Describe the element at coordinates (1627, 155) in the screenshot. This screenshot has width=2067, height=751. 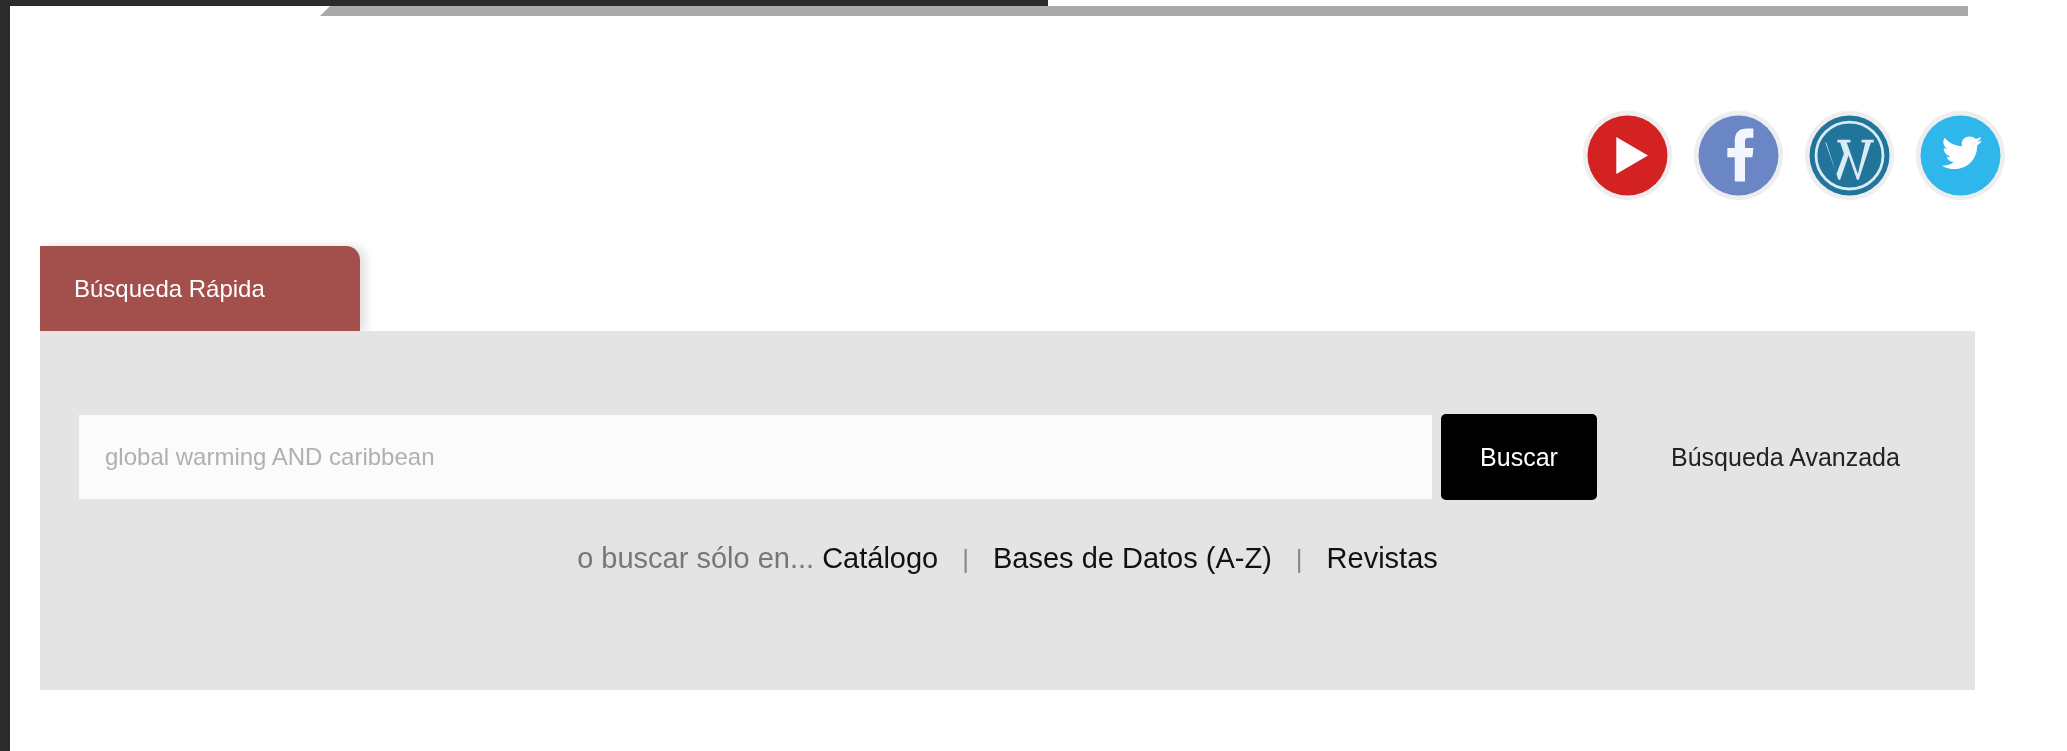
I see `play-icon` at that location.